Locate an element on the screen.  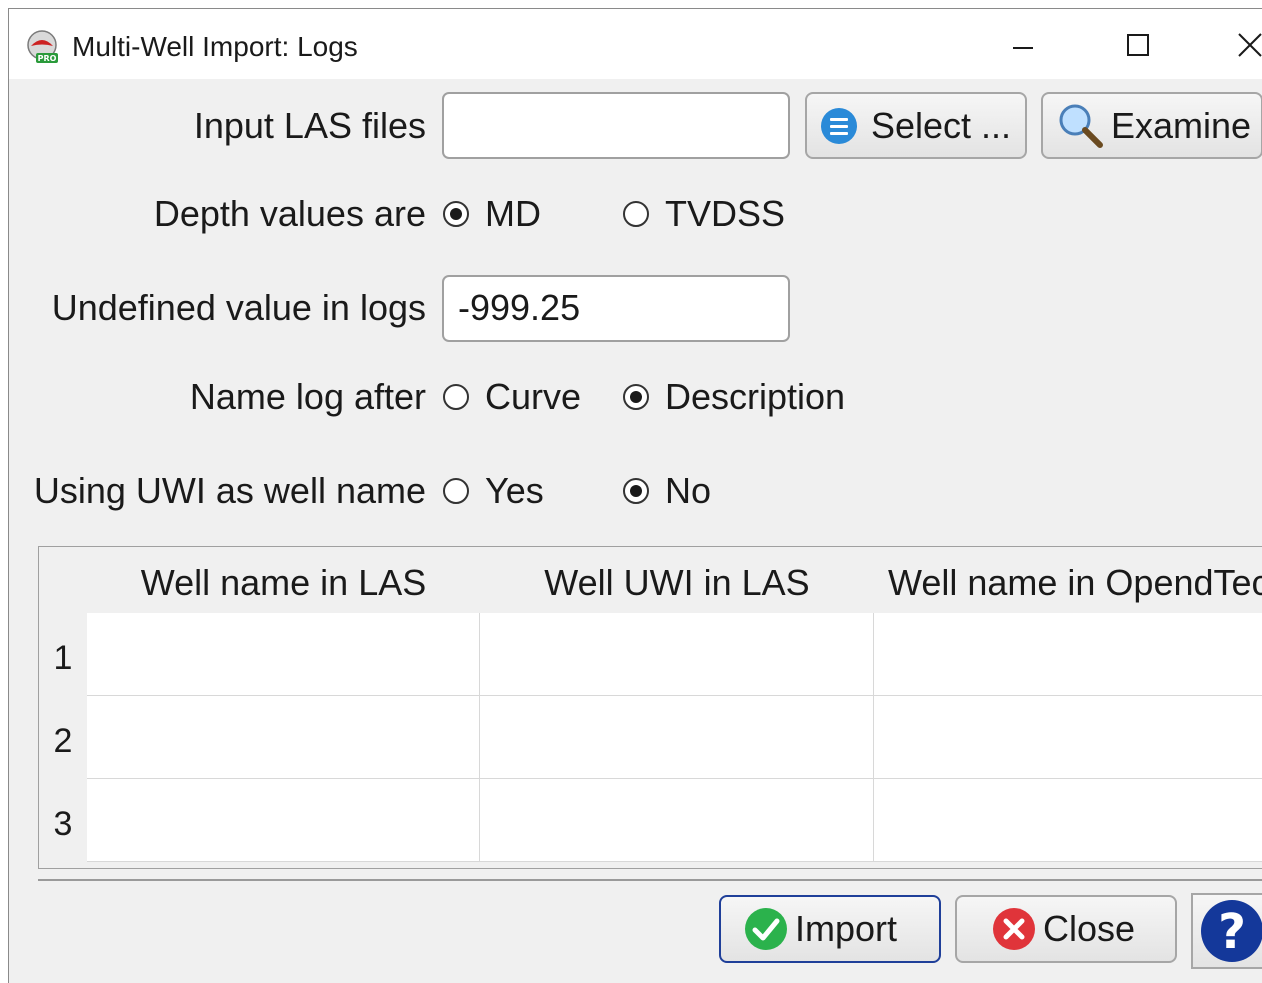
name-log-label: Name log after is located at coordinates (307, 396).